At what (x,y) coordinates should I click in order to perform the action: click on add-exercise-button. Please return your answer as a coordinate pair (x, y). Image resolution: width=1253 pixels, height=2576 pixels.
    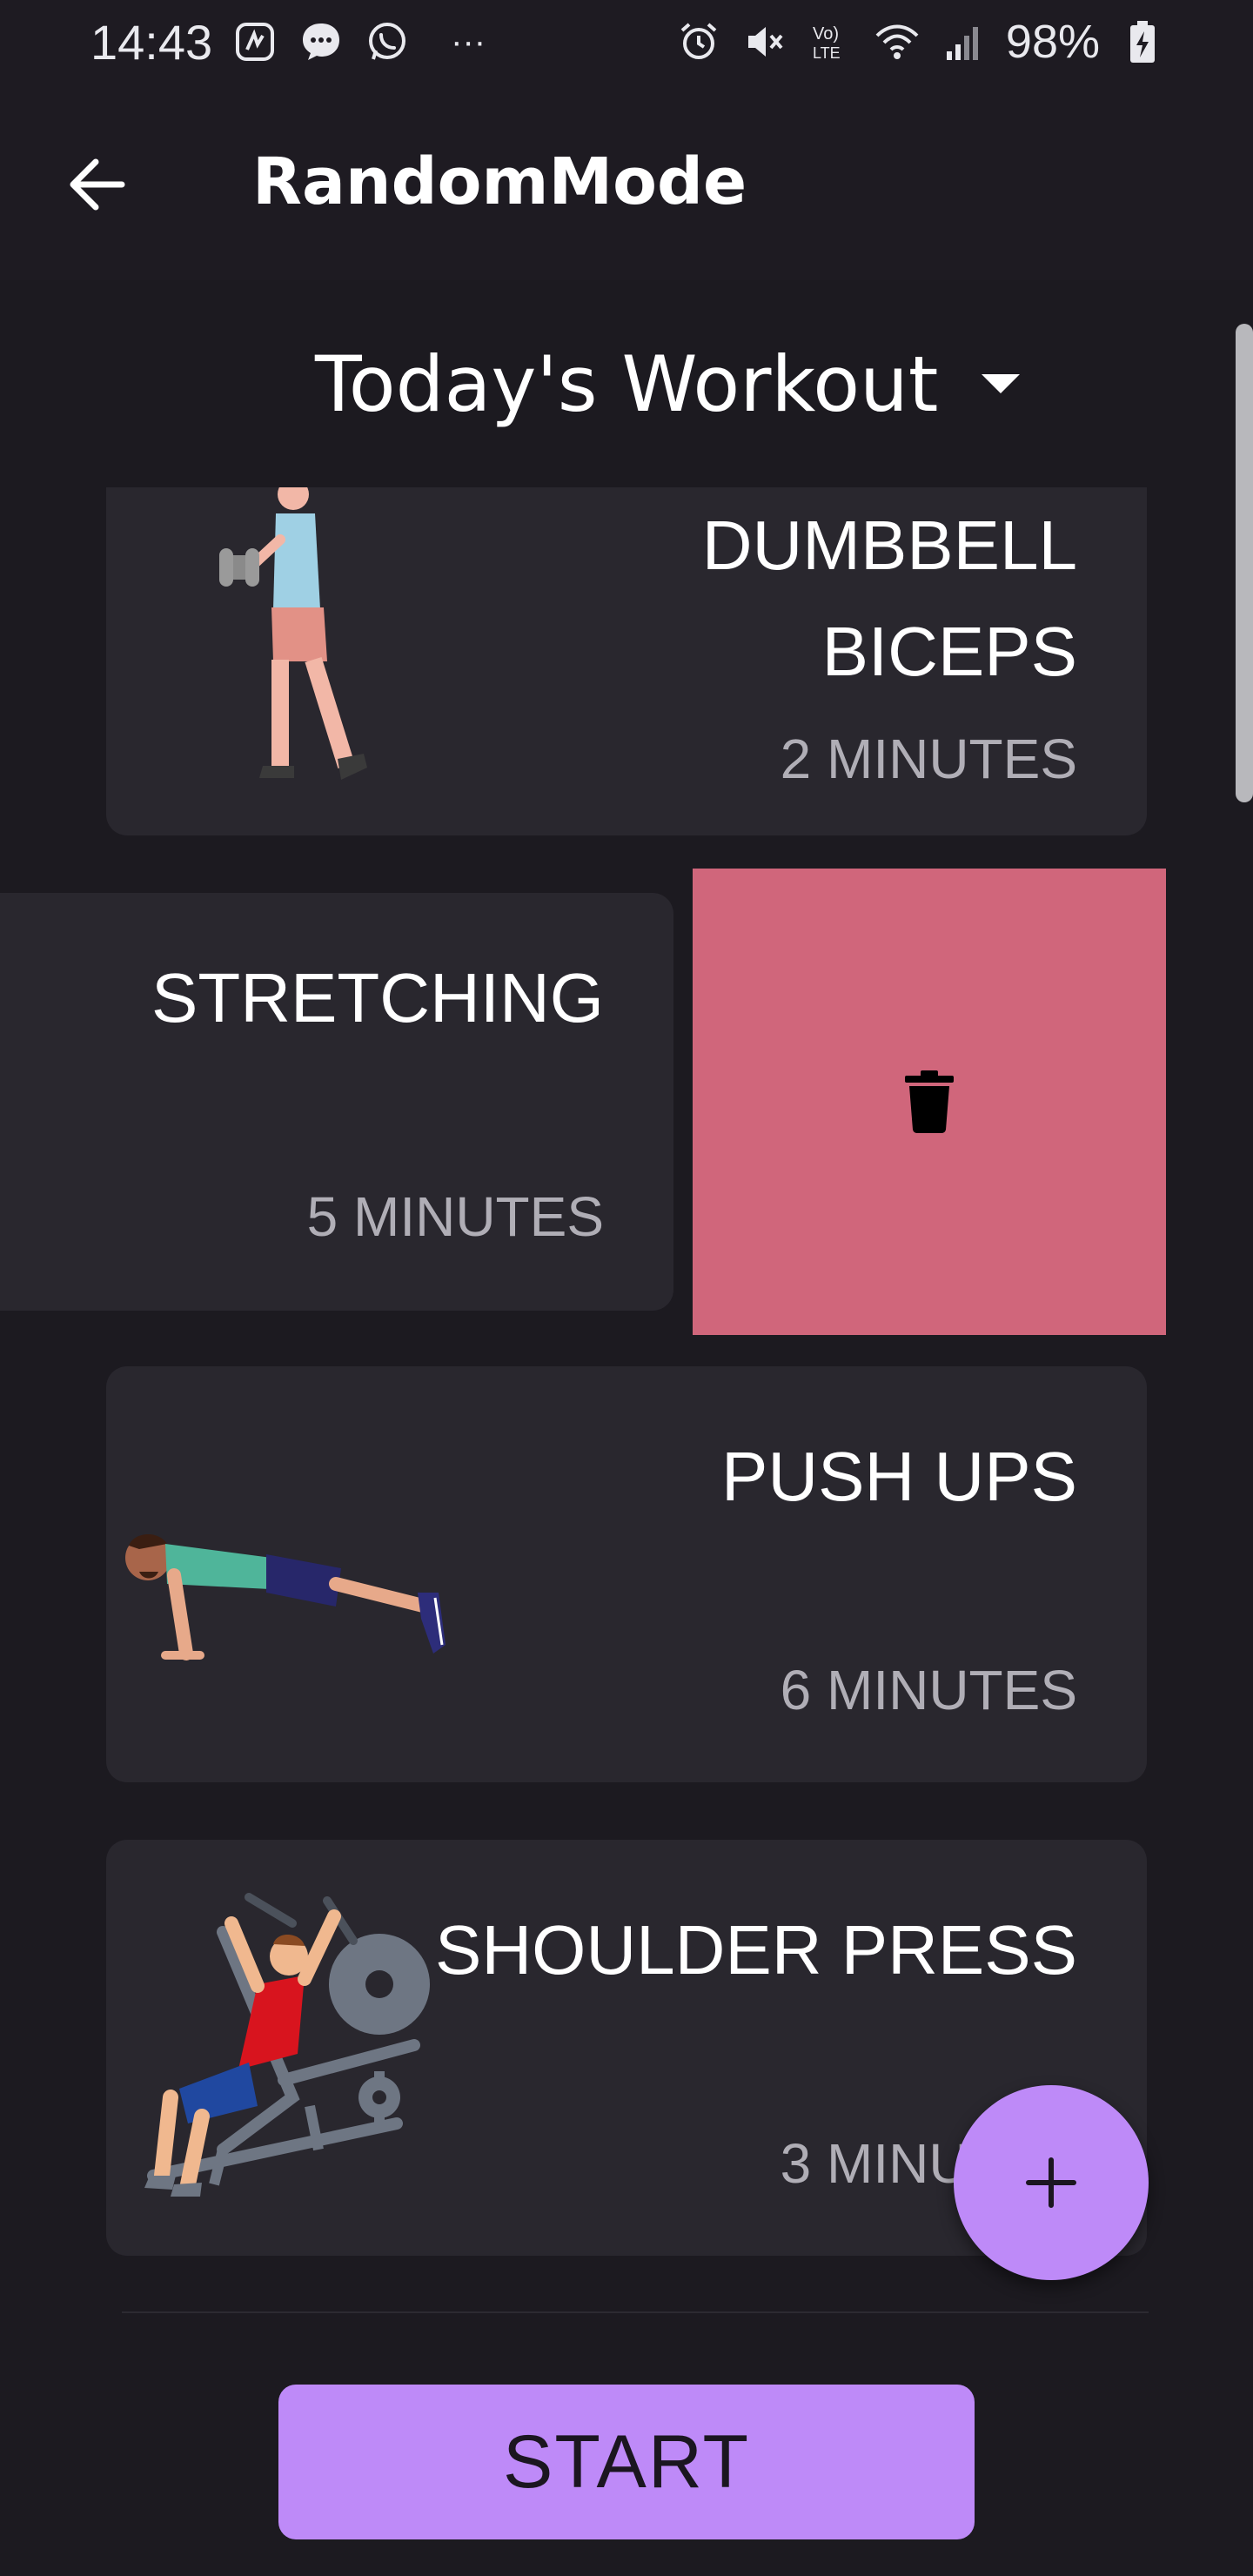
    Looking at the image, I should click on (1051, 2182).